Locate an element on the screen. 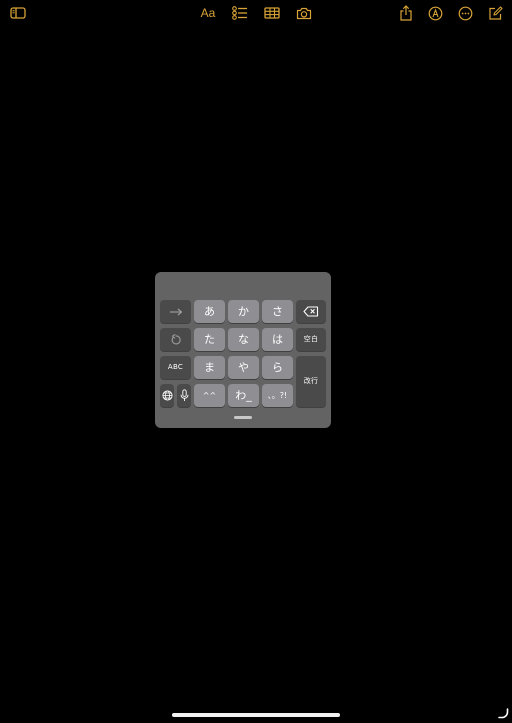 The image size is (512, 723). undo-icon is located at coordinates (175, 339).